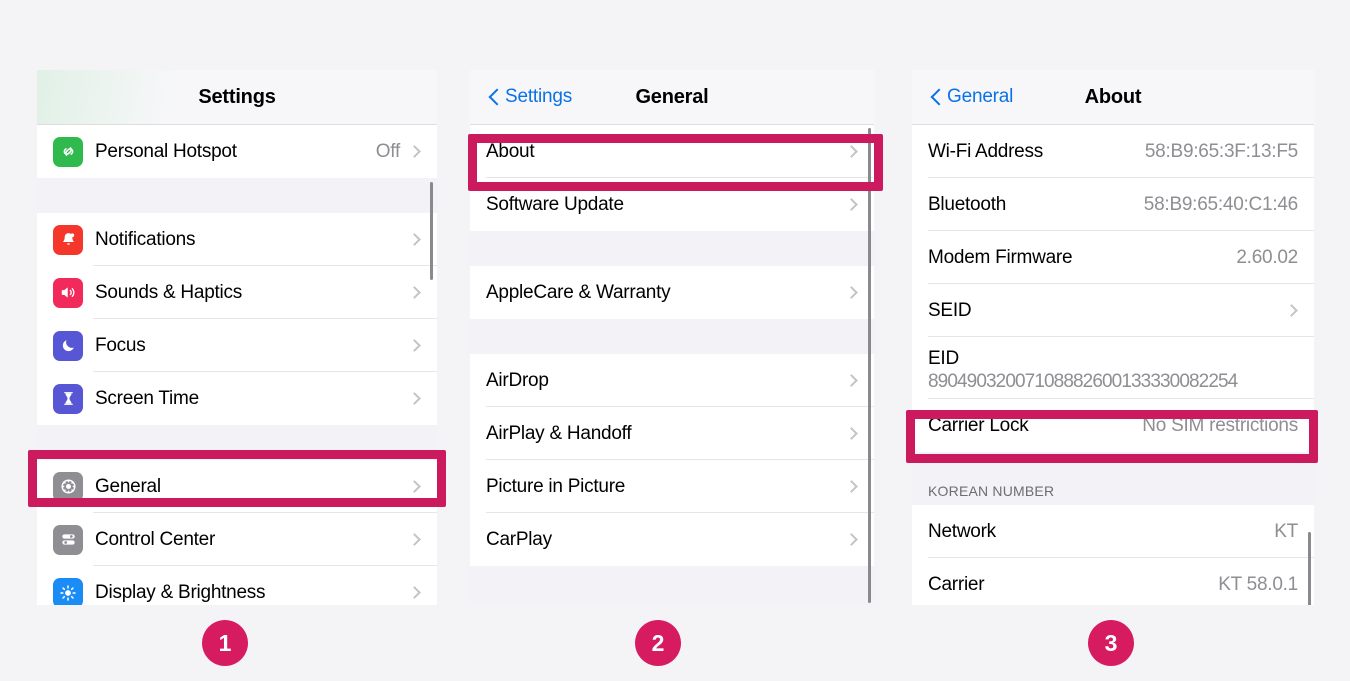 This screenshot has width=1350, height=681. I want to click on sidebar-item-personal-hotspot: Personal Hotspot Off, so click(237, 151).